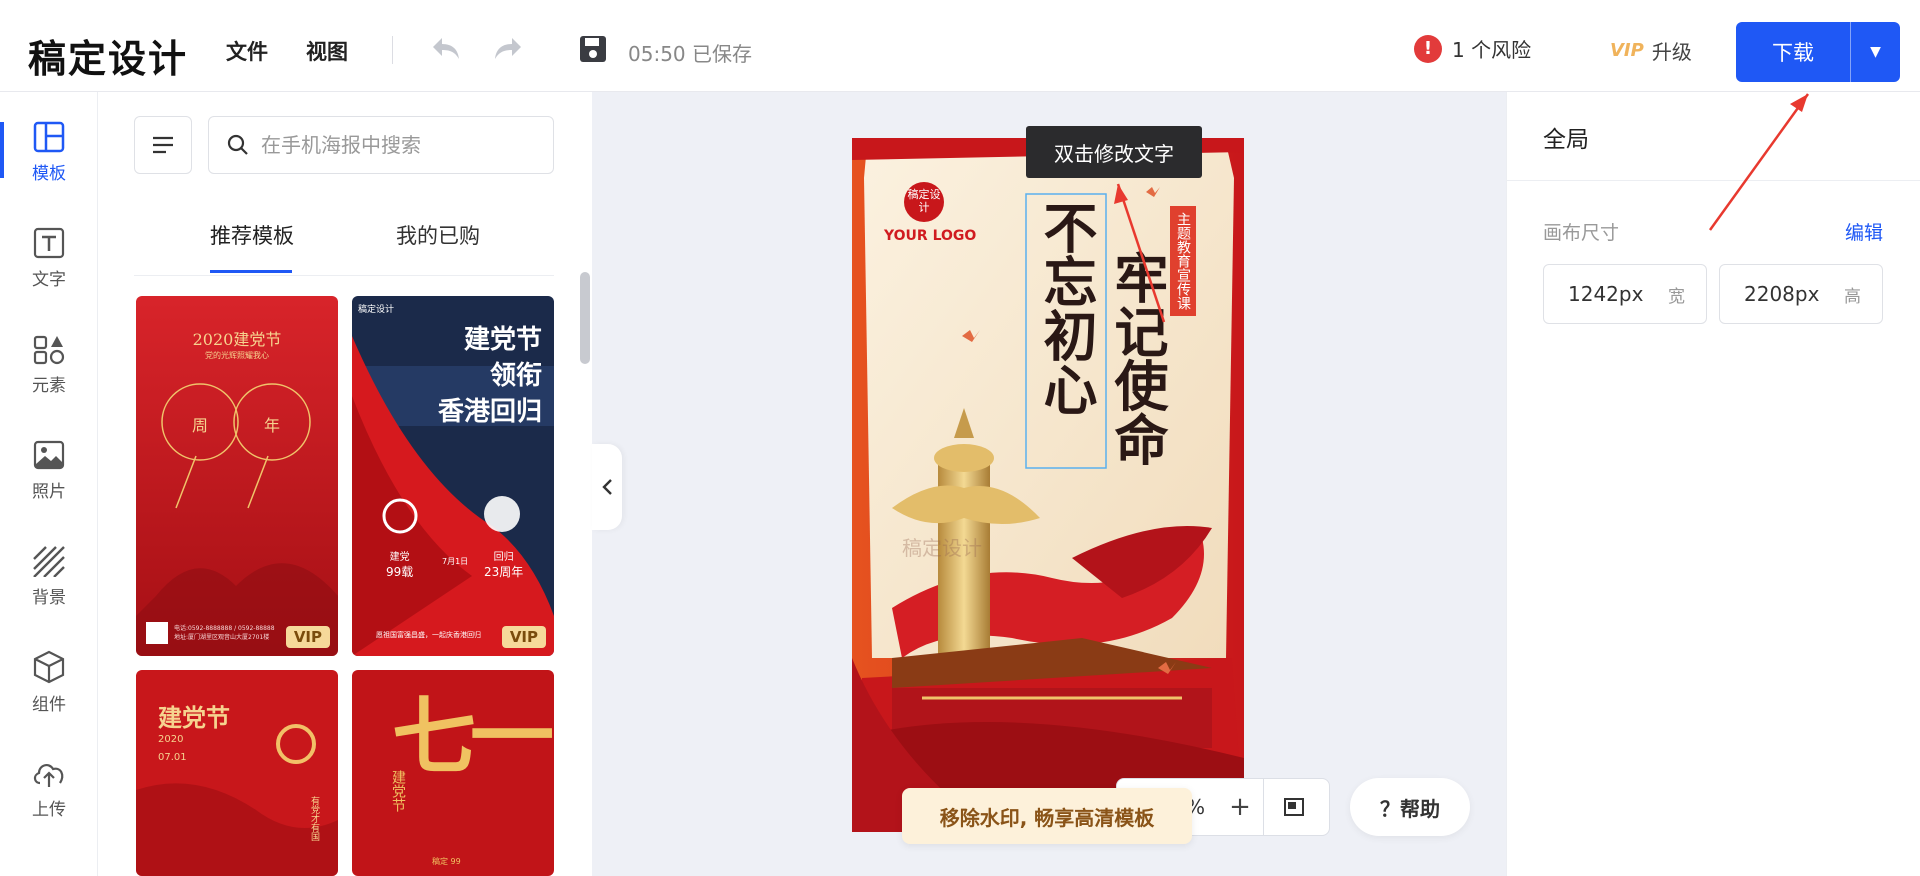 The height and width of the screenshot is (876, 1920). Describe the element at coordinates (1137, 358) in the screenshot. I see `poster-title-right: 牢记使命` at that location.